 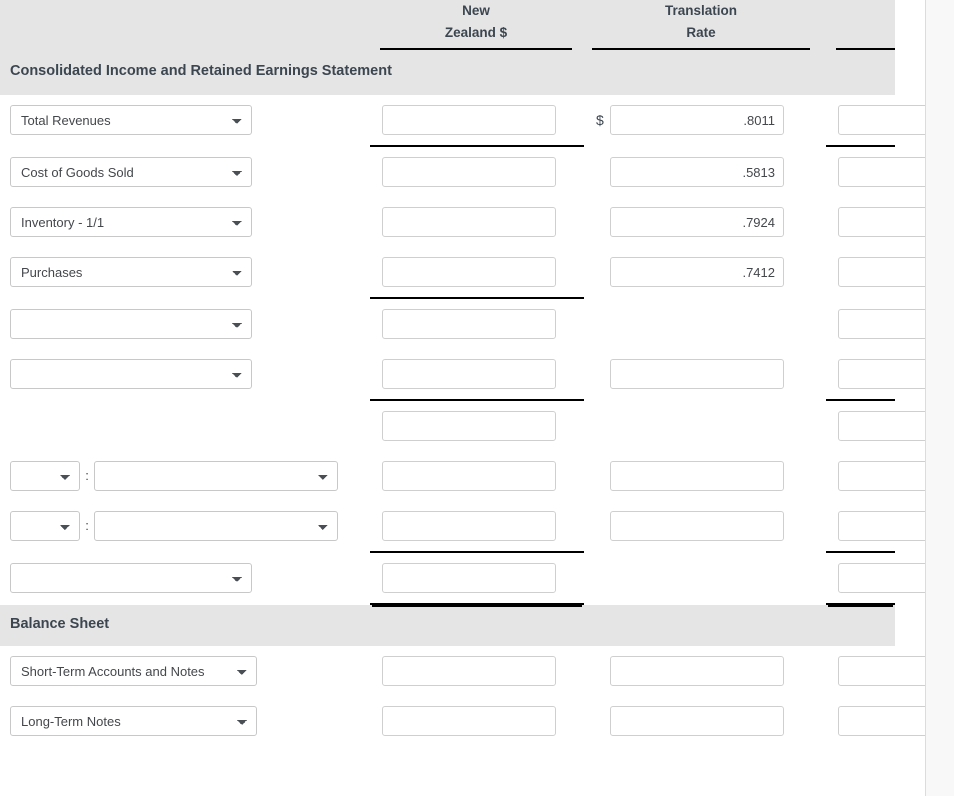 What do you see at coordinates (697, 272) in the screenshot?
I see `translation-rate-input-purchases` at bounding box center [697, 272].